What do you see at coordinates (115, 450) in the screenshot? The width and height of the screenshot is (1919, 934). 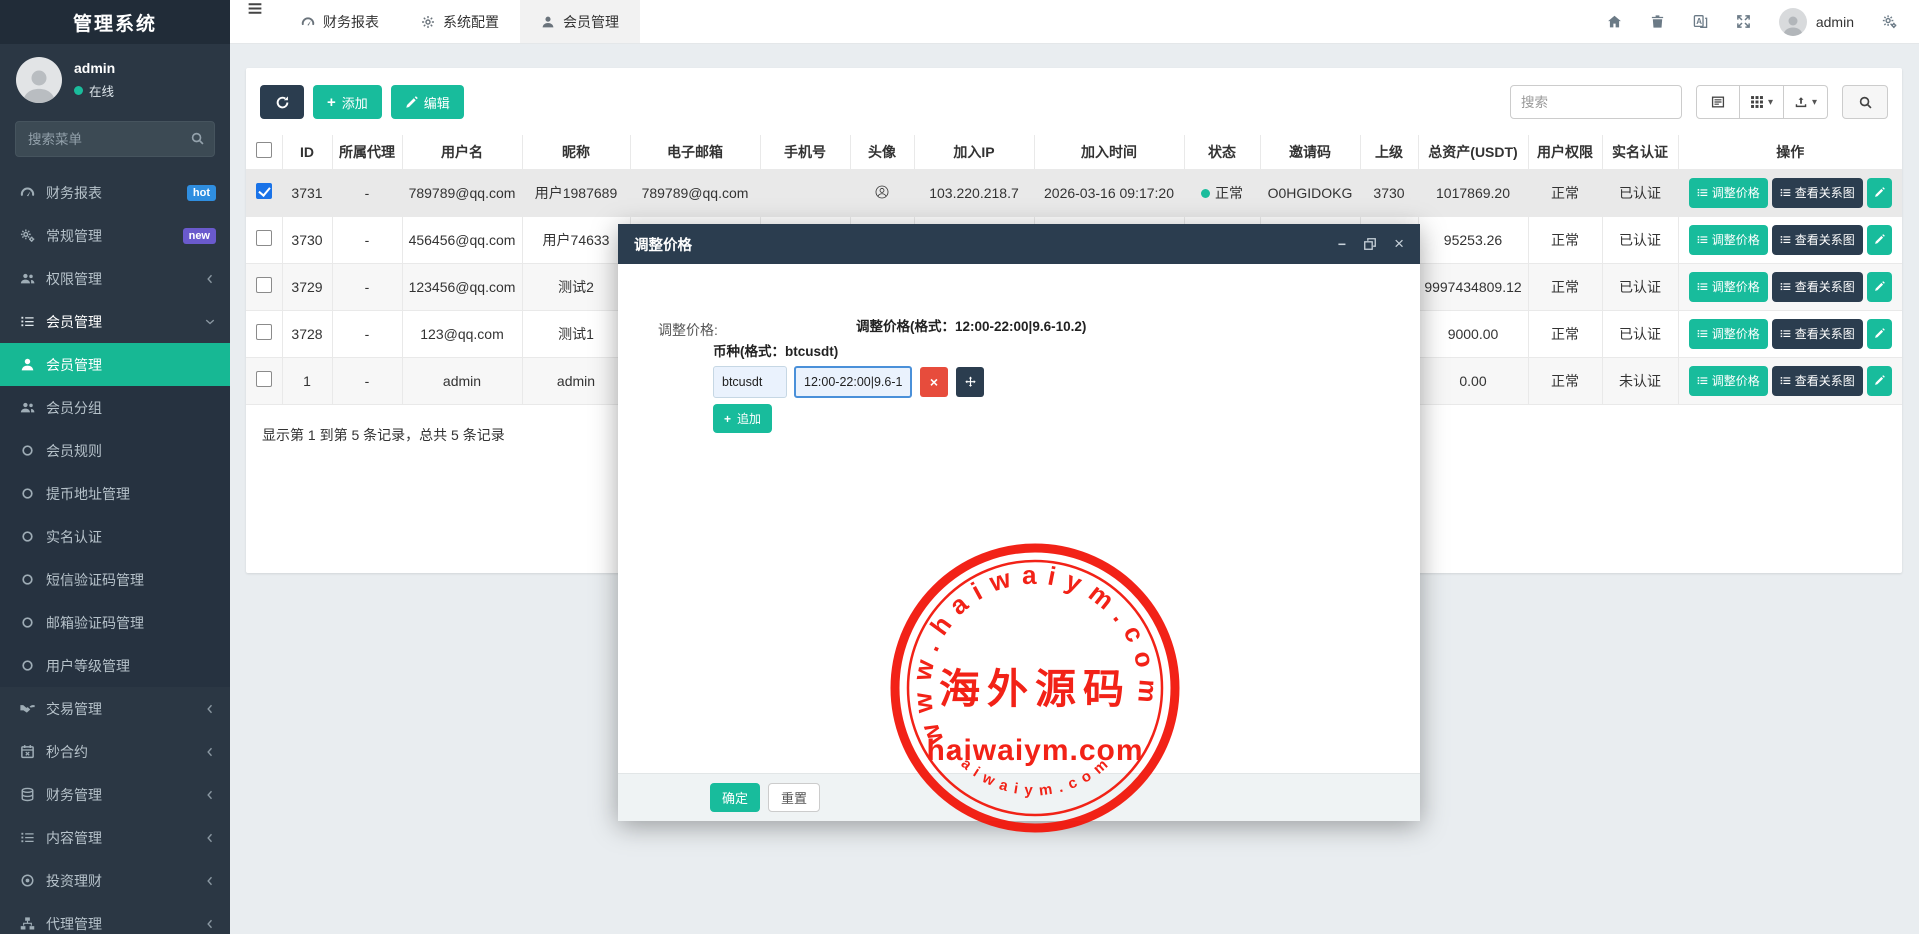 I see `sidebar-item-member-rules: 会员规则` at bounding box center [115, 450].